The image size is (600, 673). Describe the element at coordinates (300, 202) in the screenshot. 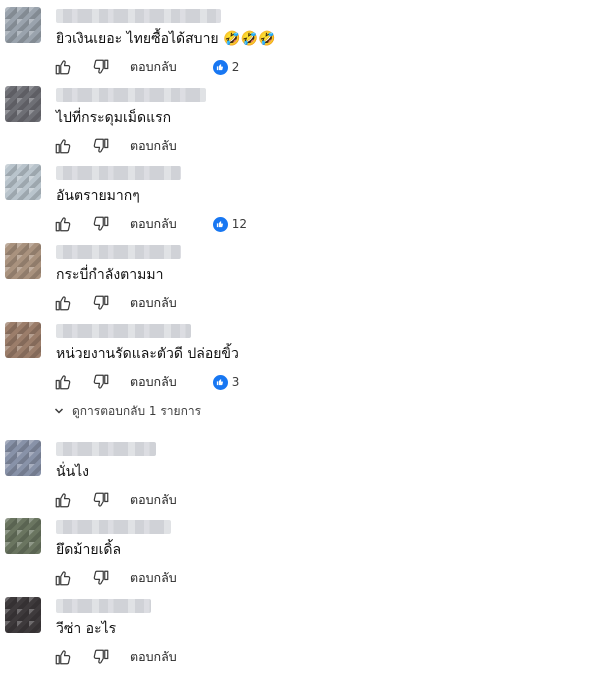

I see `comment-item: อันตรายมากๆตอบกลับ 12` at that location.